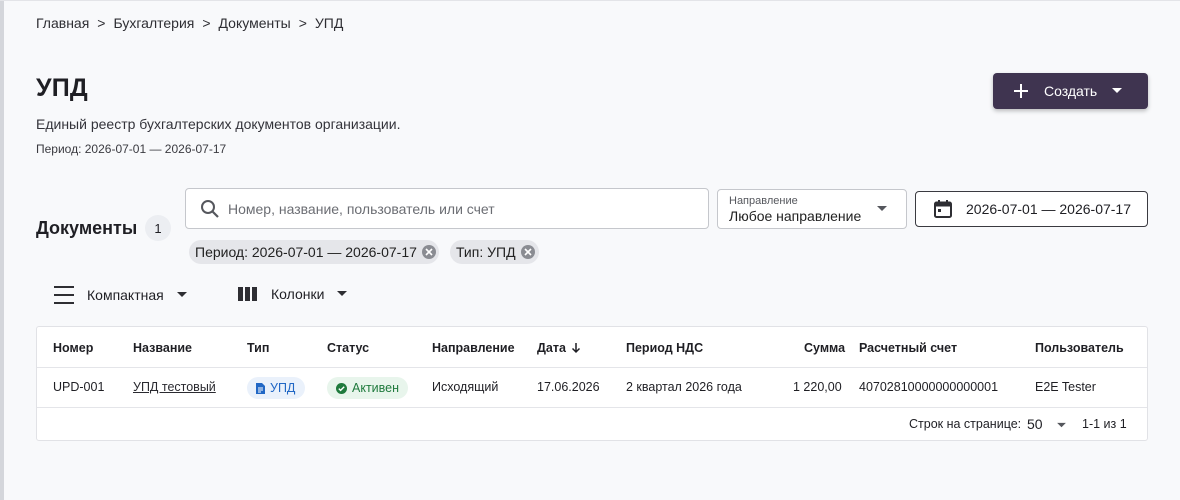 The height and width of the screenshot is (500, 1180). Describe the element at coordinates (1065, 387) in the screenshot. I see `cell-user: E2E Tester` at that location.